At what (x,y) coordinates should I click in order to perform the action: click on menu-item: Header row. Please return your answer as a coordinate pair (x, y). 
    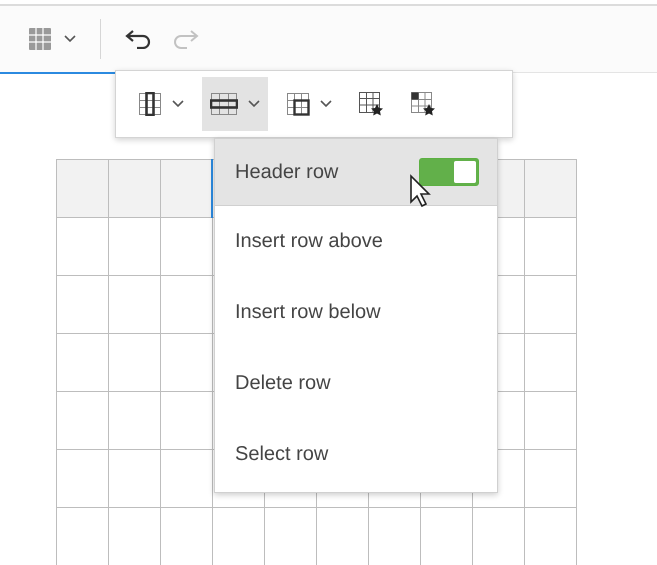
    Looking at the image, I should click on (356, 172).